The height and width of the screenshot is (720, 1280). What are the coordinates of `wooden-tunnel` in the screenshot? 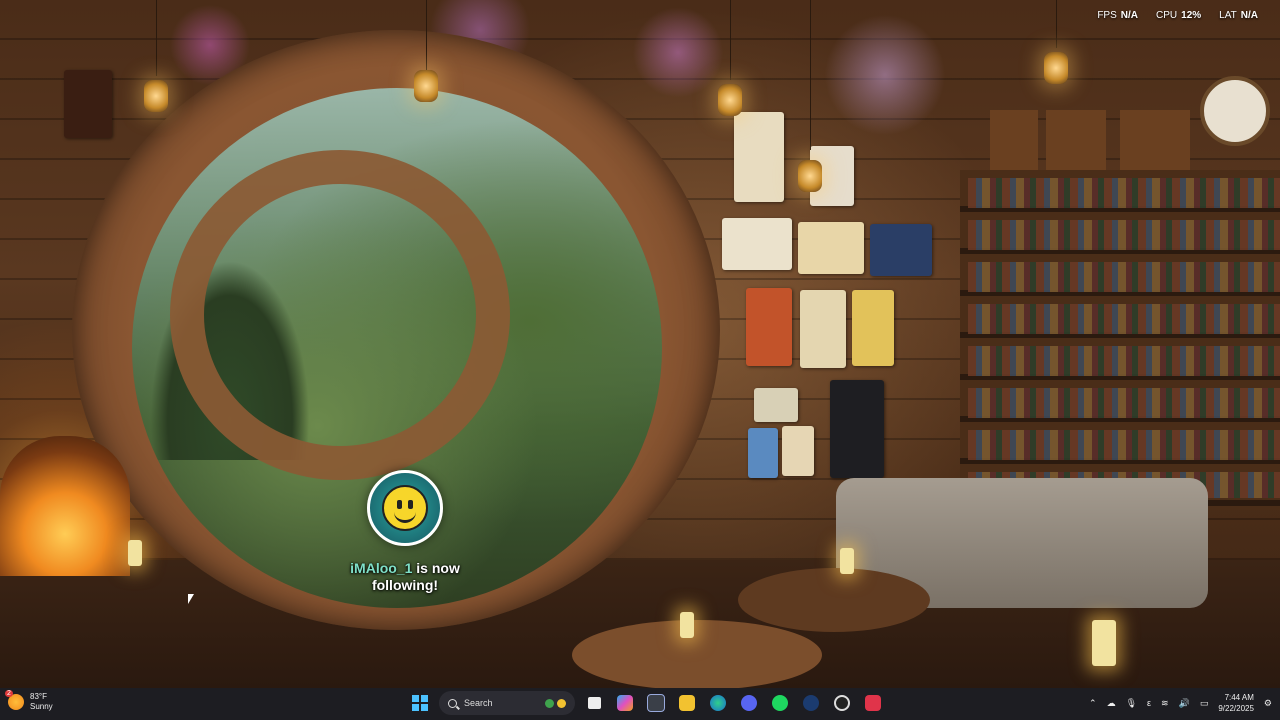 It's located at (340, 315).